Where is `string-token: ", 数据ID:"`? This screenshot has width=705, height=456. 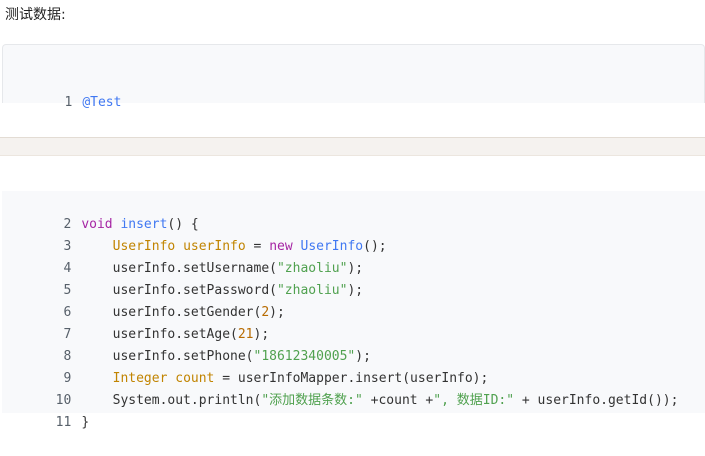 string-token: ", 数据ID:" is located at coordinates (474, 400).